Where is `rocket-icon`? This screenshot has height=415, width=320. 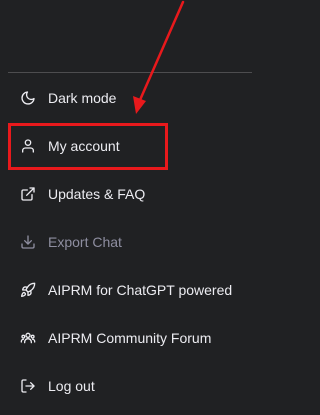
rocket-icon is located at coordinates (28, 290).